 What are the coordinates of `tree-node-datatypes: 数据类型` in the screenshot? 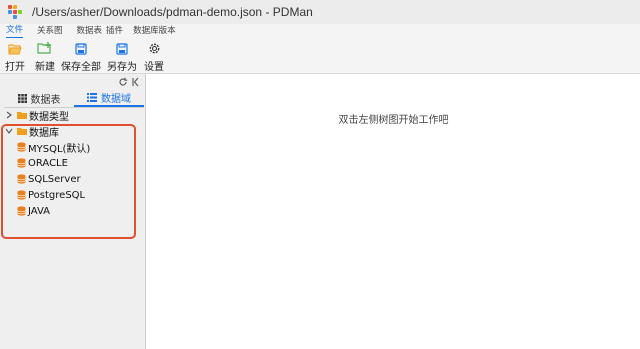 It's located at (34, 115).